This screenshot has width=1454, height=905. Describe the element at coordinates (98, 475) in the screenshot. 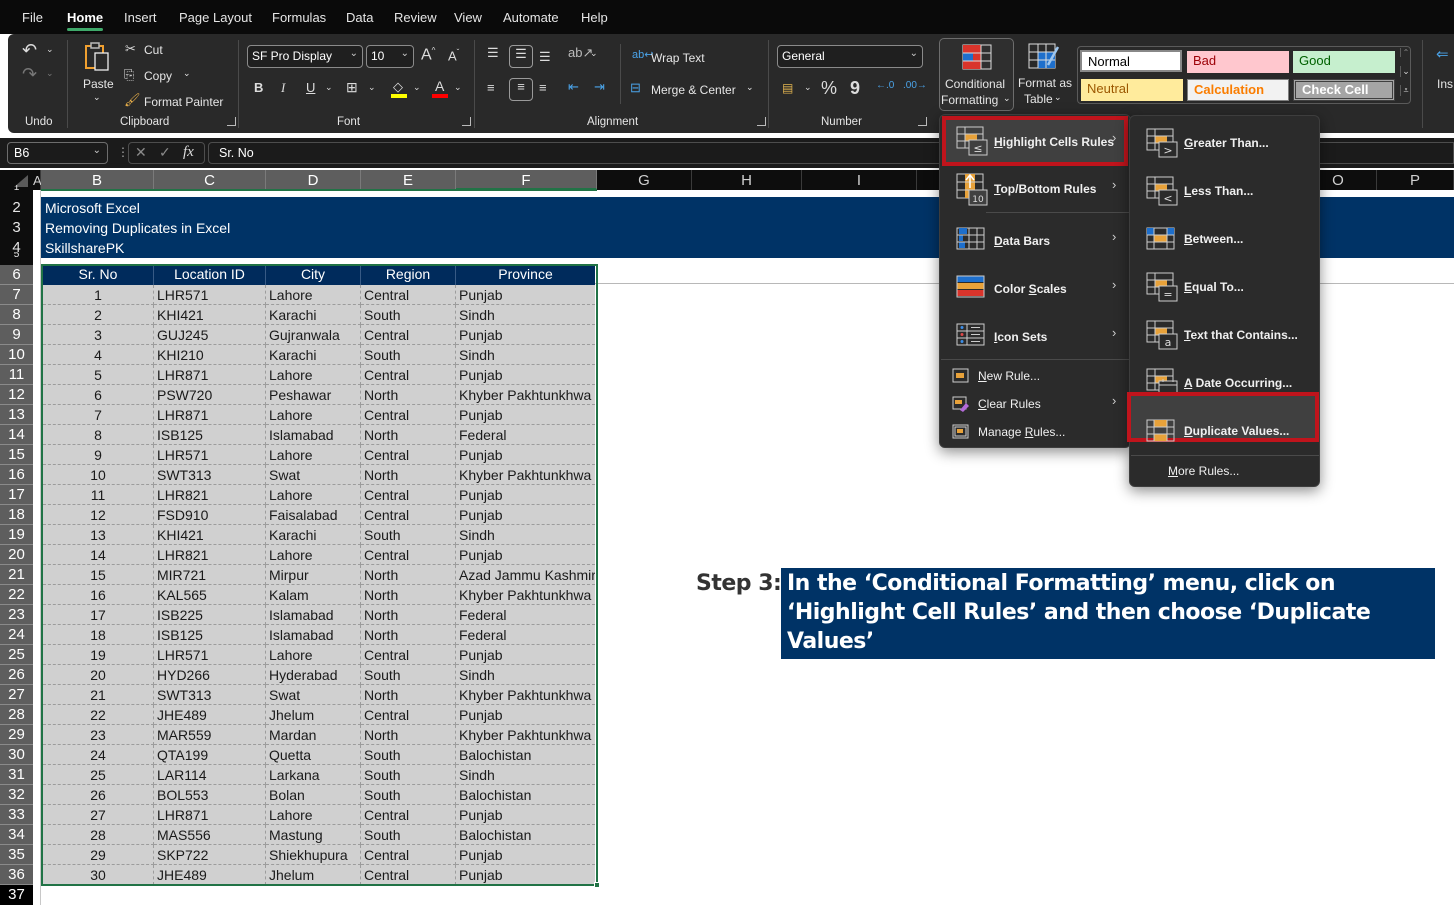

I see `cell-sr-no: 10` at that location.